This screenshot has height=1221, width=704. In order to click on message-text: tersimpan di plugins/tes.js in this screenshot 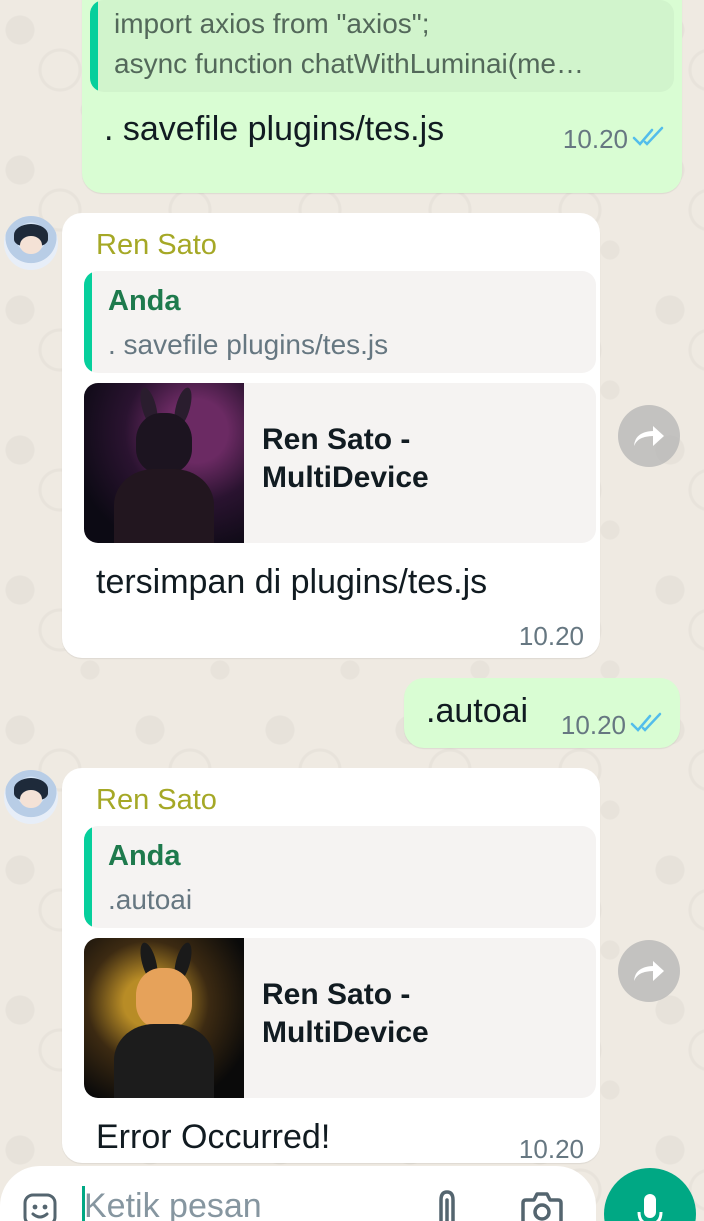, I will do `click(292, 582)`.